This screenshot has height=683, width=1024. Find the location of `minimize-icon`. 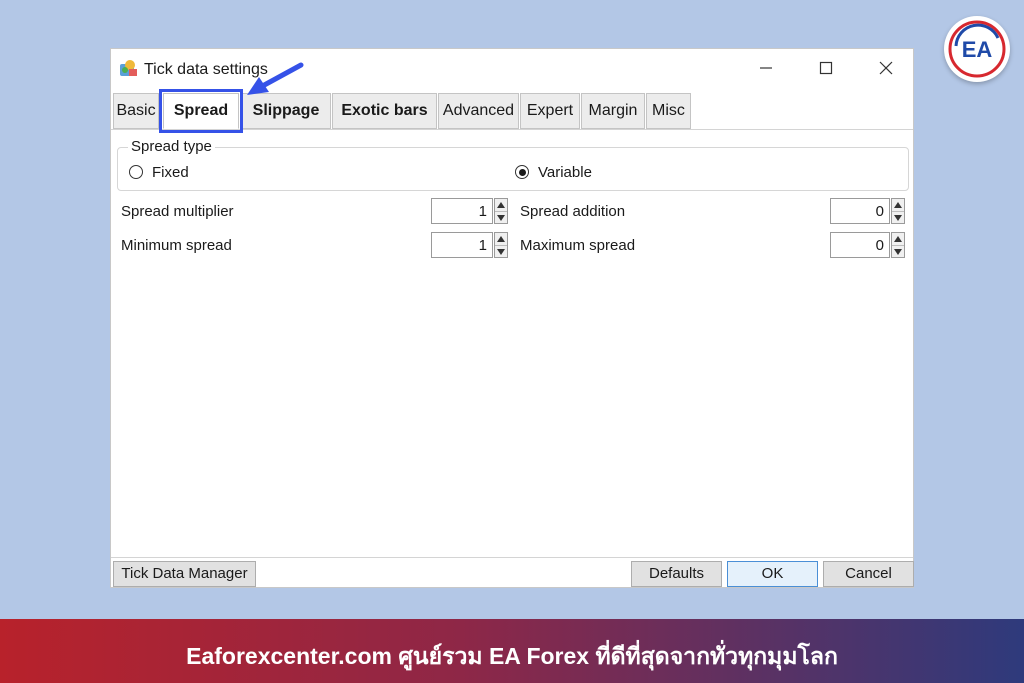

minimize-icon is located at coordinates (766, 68).